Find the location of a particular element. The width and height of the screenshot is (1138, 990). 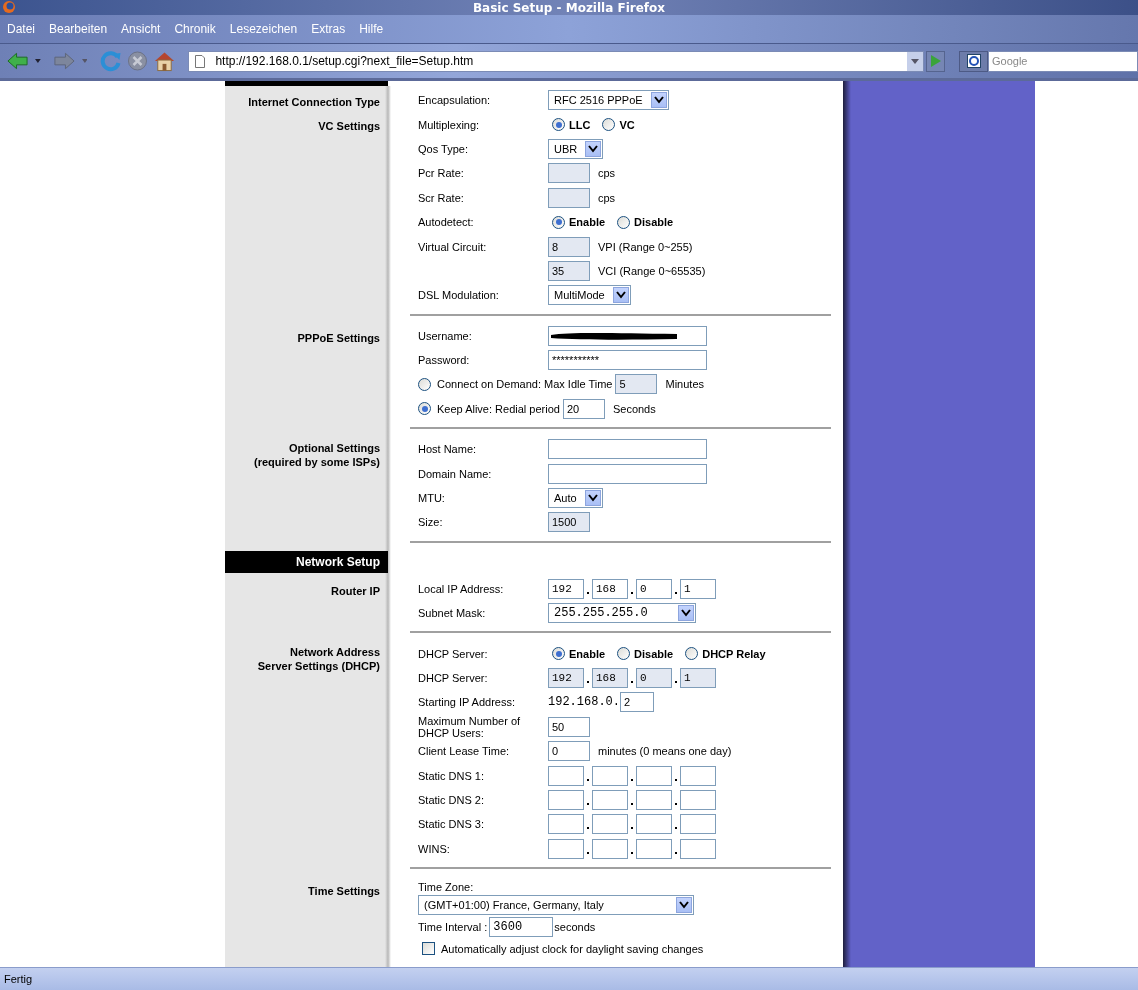

group-heading: PPPoE Settings is located at coordinates (338, 337).